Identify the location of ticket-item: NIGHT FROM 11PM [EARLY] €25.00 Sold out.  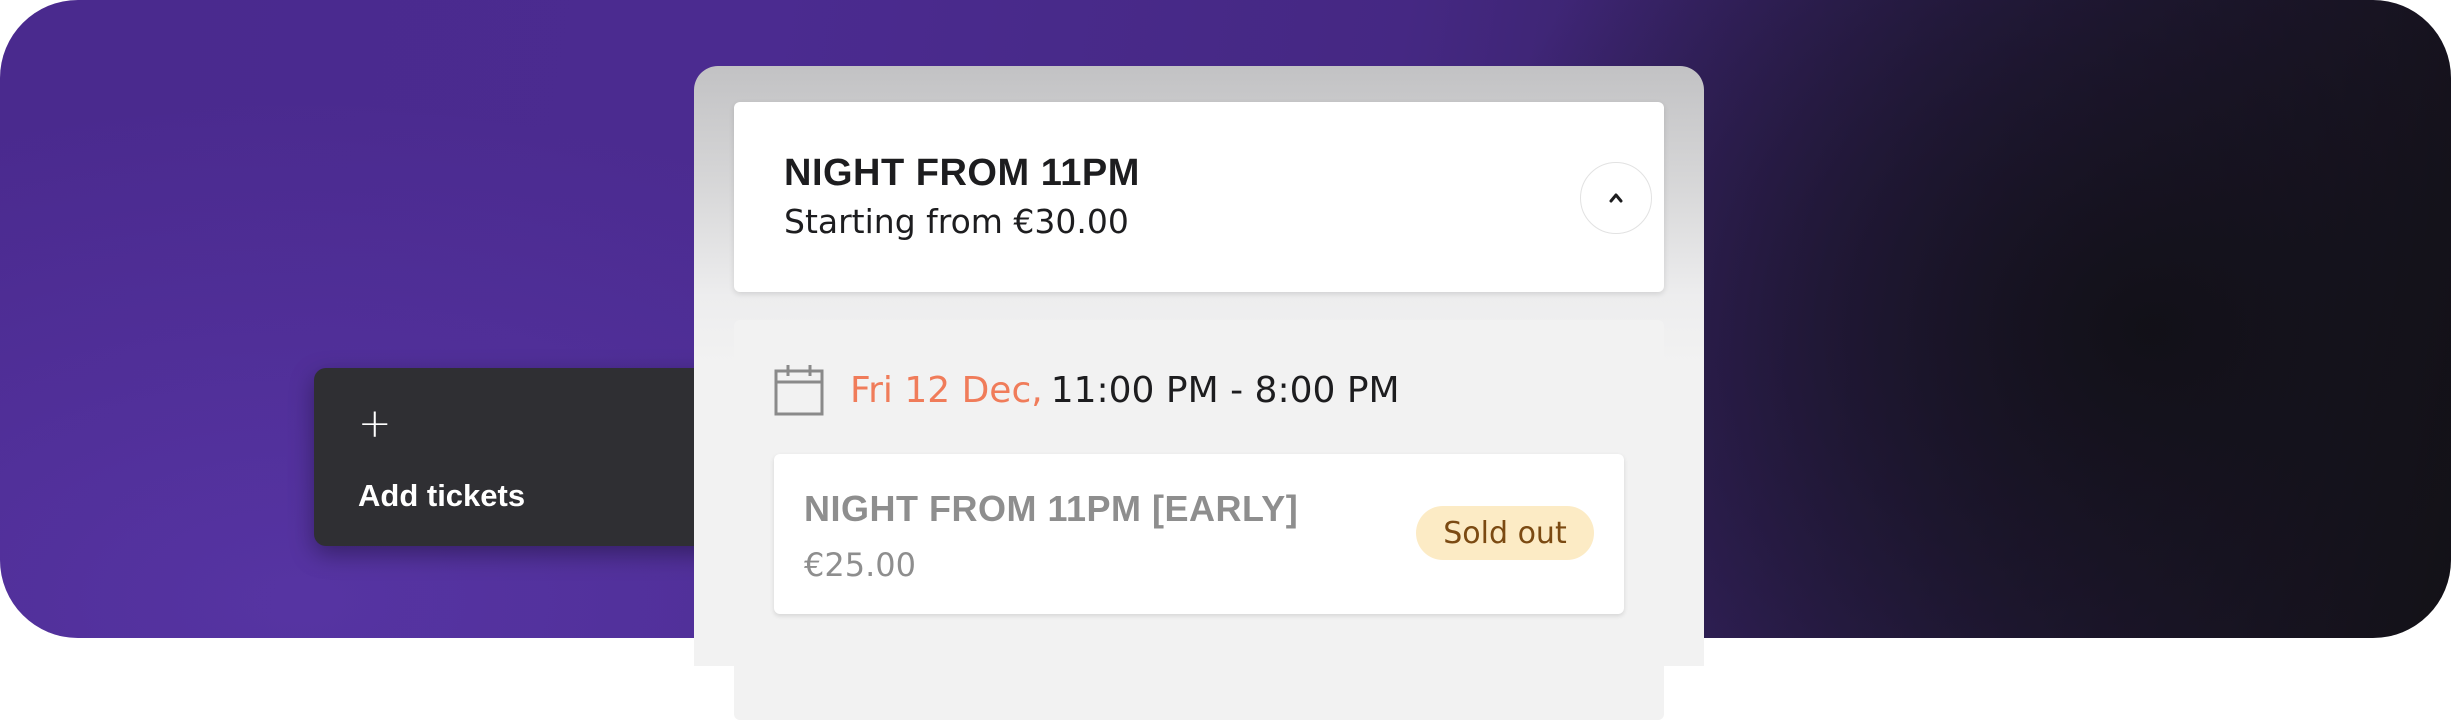
(1199, 534).